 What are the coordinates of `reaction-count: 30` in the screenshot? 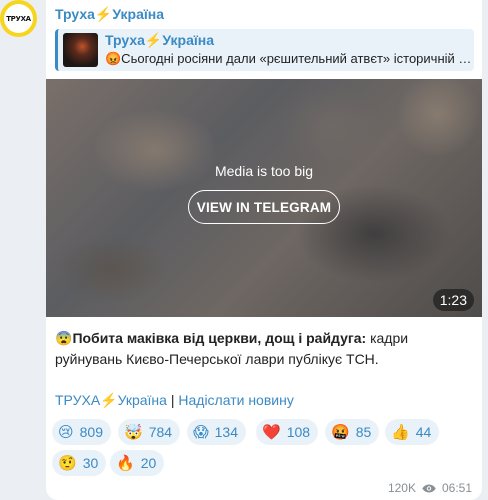 It's located at (90, 463).